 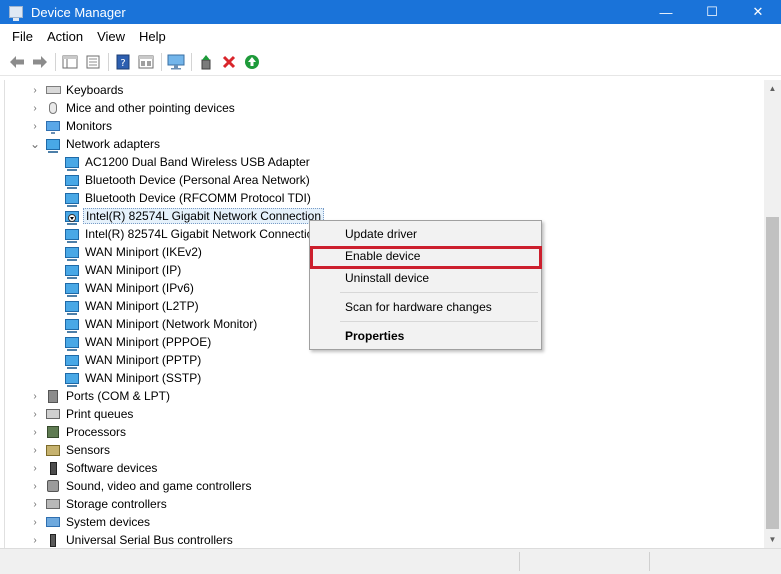 I want to click on sound-icon-shape, so click(x=53, y=486).